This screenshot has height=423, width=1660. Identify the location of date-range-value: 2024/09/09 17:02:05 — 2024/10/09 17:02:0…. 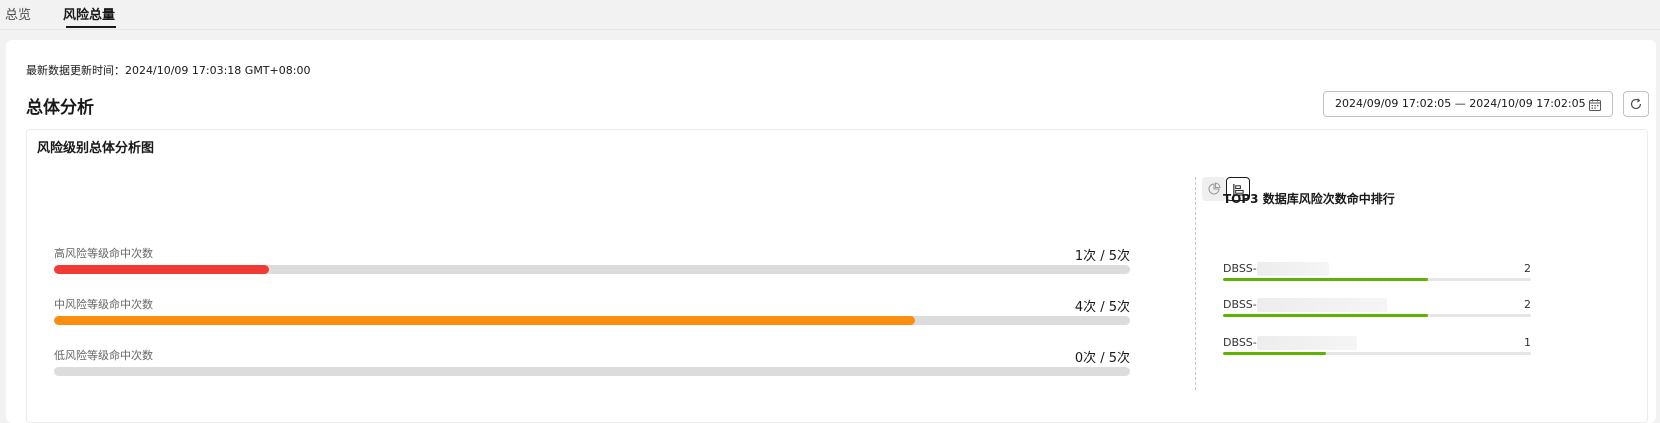
(1460, 103).